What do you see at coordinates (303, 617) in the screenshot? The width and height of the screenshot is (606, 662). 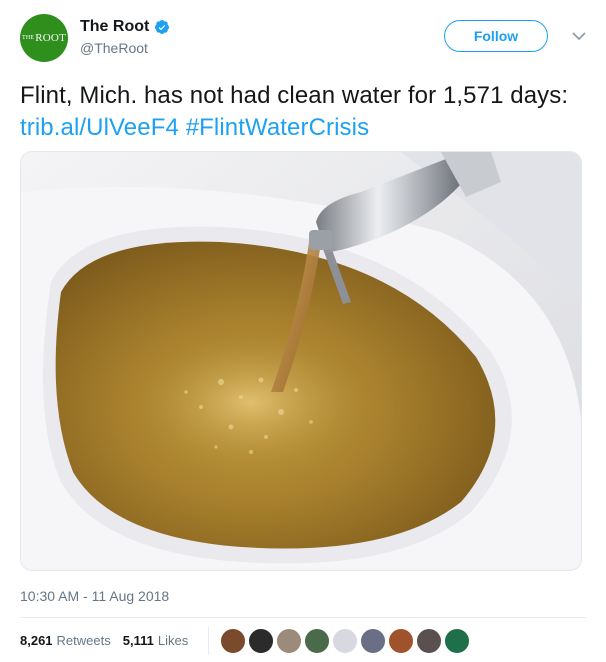 I see `divider` at bounding box center [303, 617].